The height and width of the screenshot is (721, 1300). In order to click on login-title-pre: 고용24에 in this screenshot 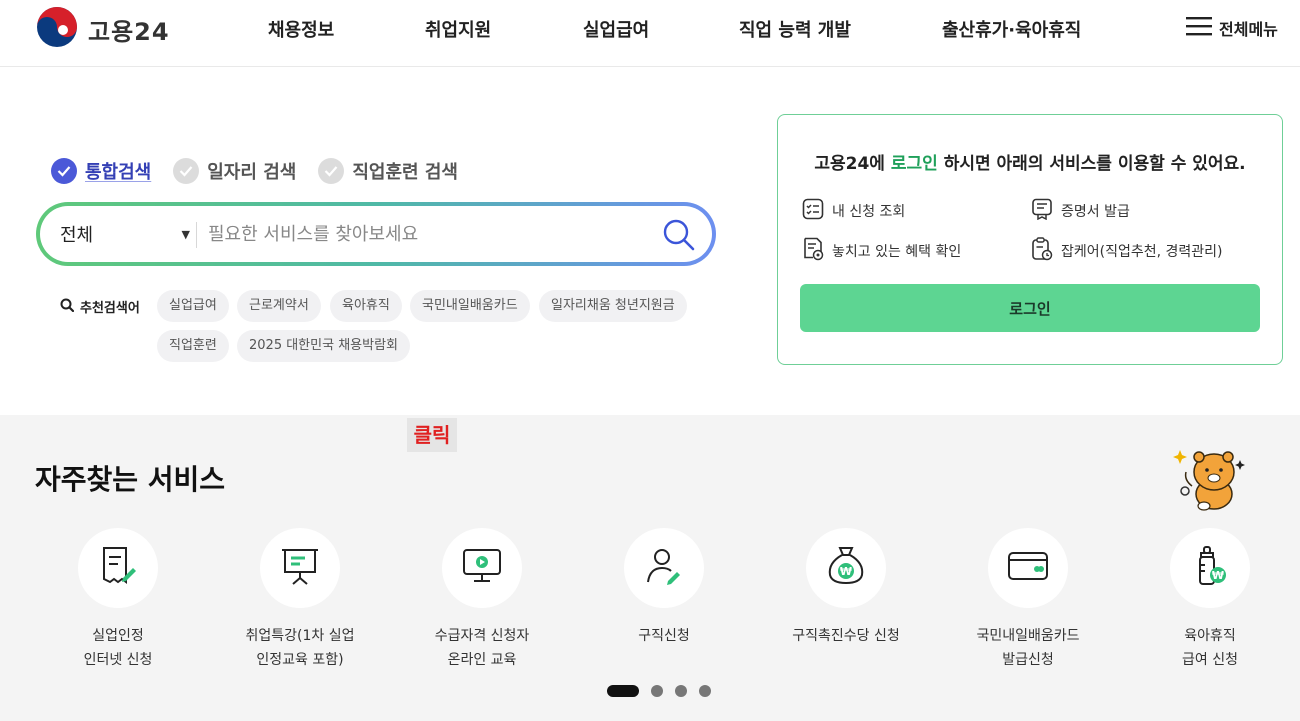, I will do `click(852, 164)`.